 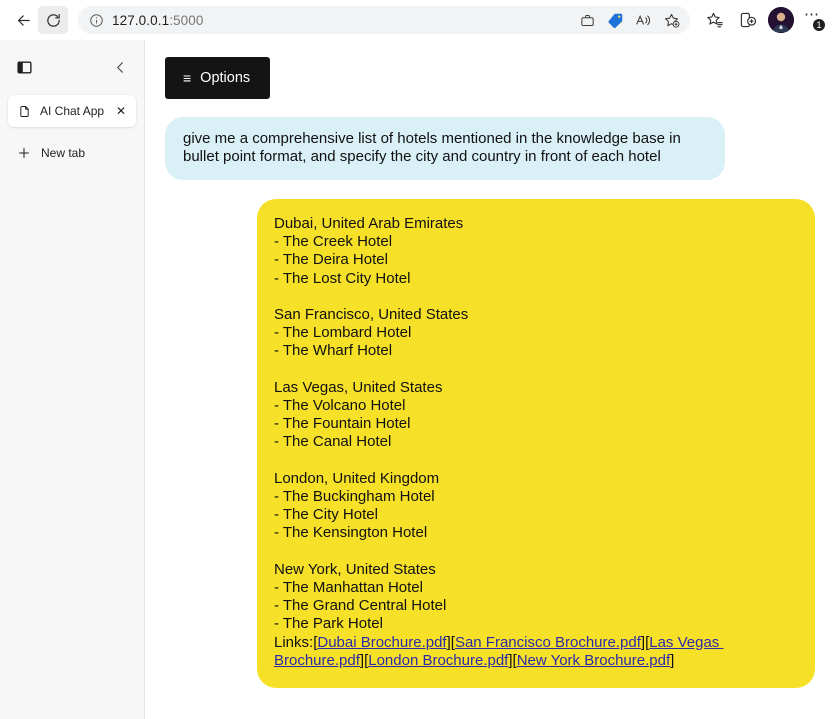 I want to click on read-aloud-icon, so click(x=643, y=20).